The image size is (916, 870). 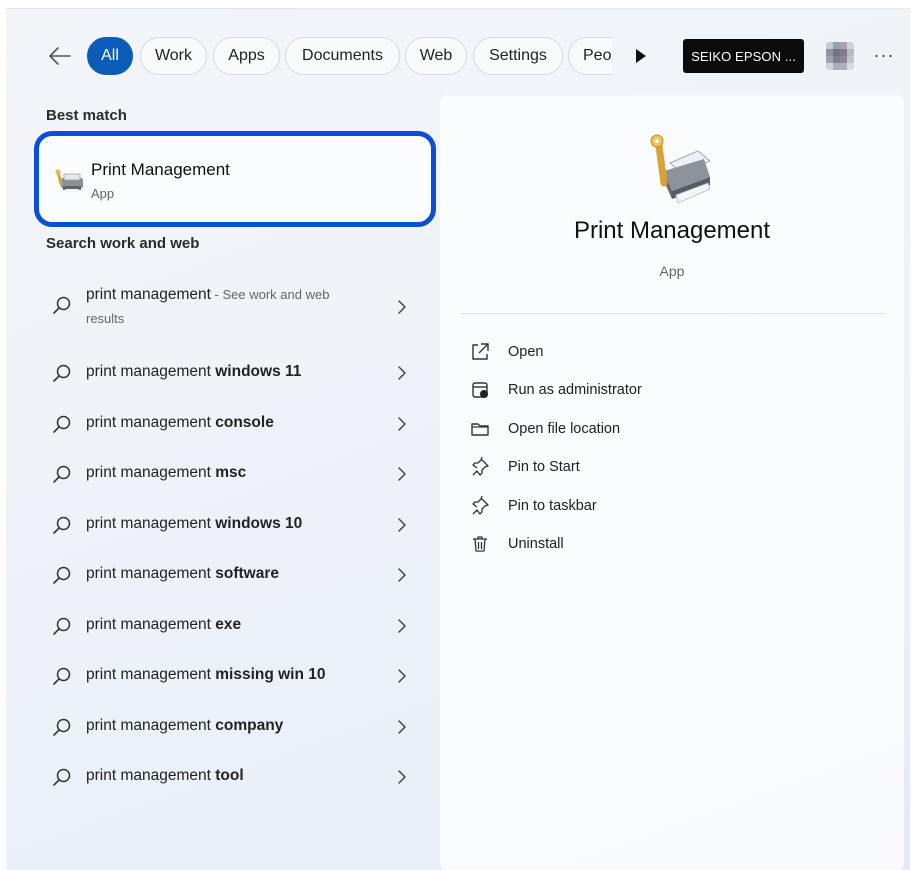 I want to click on tab-label: Settings, so click(x=518, y=55).